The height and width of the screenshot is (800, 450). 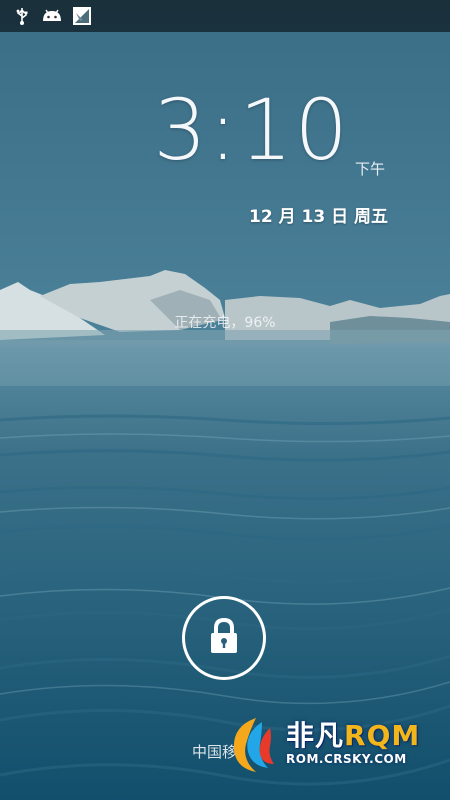 What do you see at coordinates (370, 169) in the screenshot?
I see `clock-ampm: 下午` at bounding box center [370, 169].